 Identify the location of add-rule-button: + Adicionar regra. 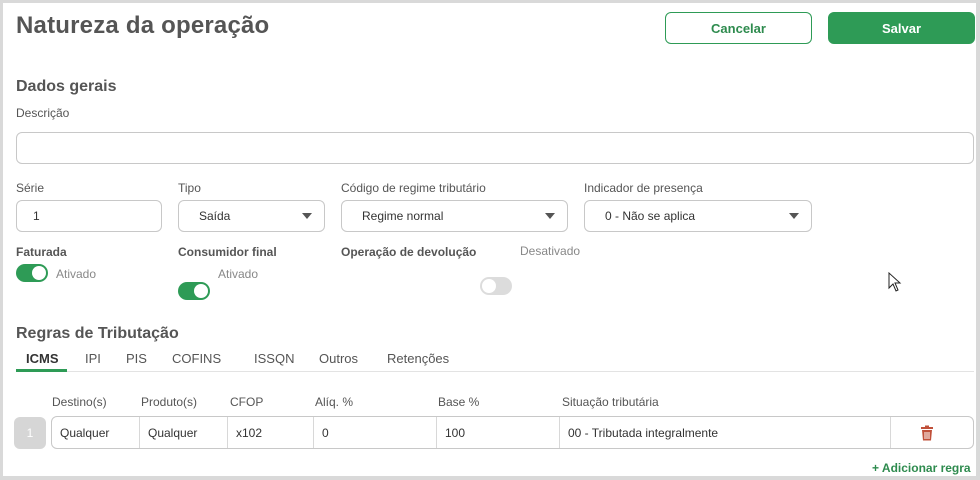
(921, 468).